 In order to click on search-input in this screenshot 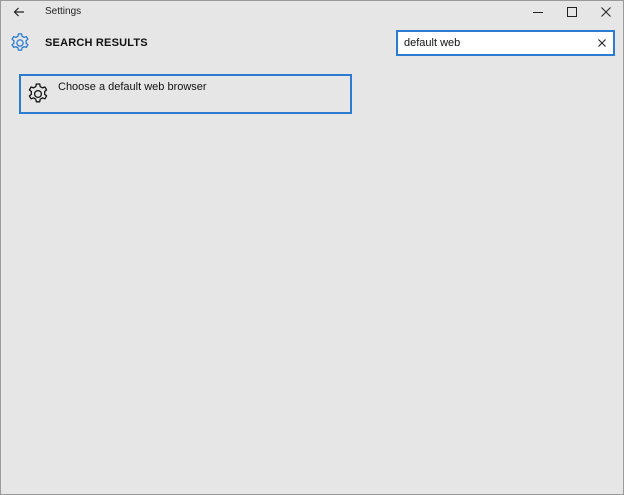, I will do `click(494, 43)`.